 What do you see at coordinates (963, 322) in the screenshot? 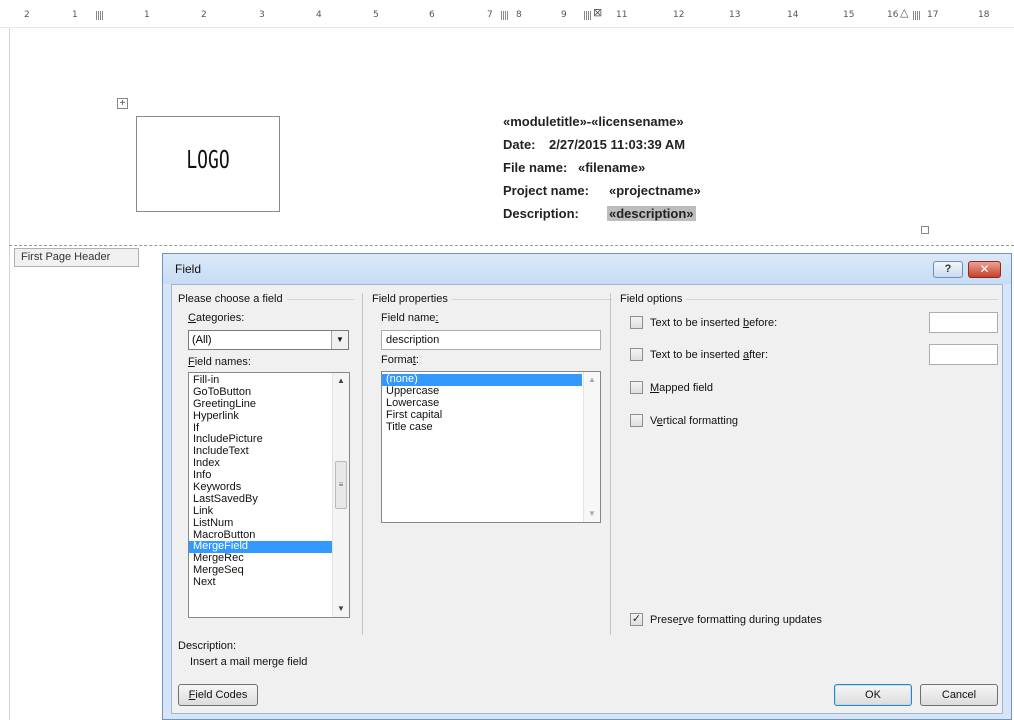
I see `text-before-input` at bounding box center [963, 322].